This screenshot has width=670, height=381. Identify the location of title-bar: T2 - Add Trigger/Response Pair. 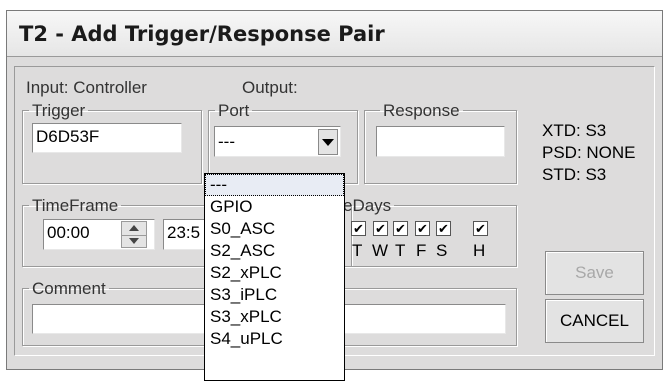
(334, 34).